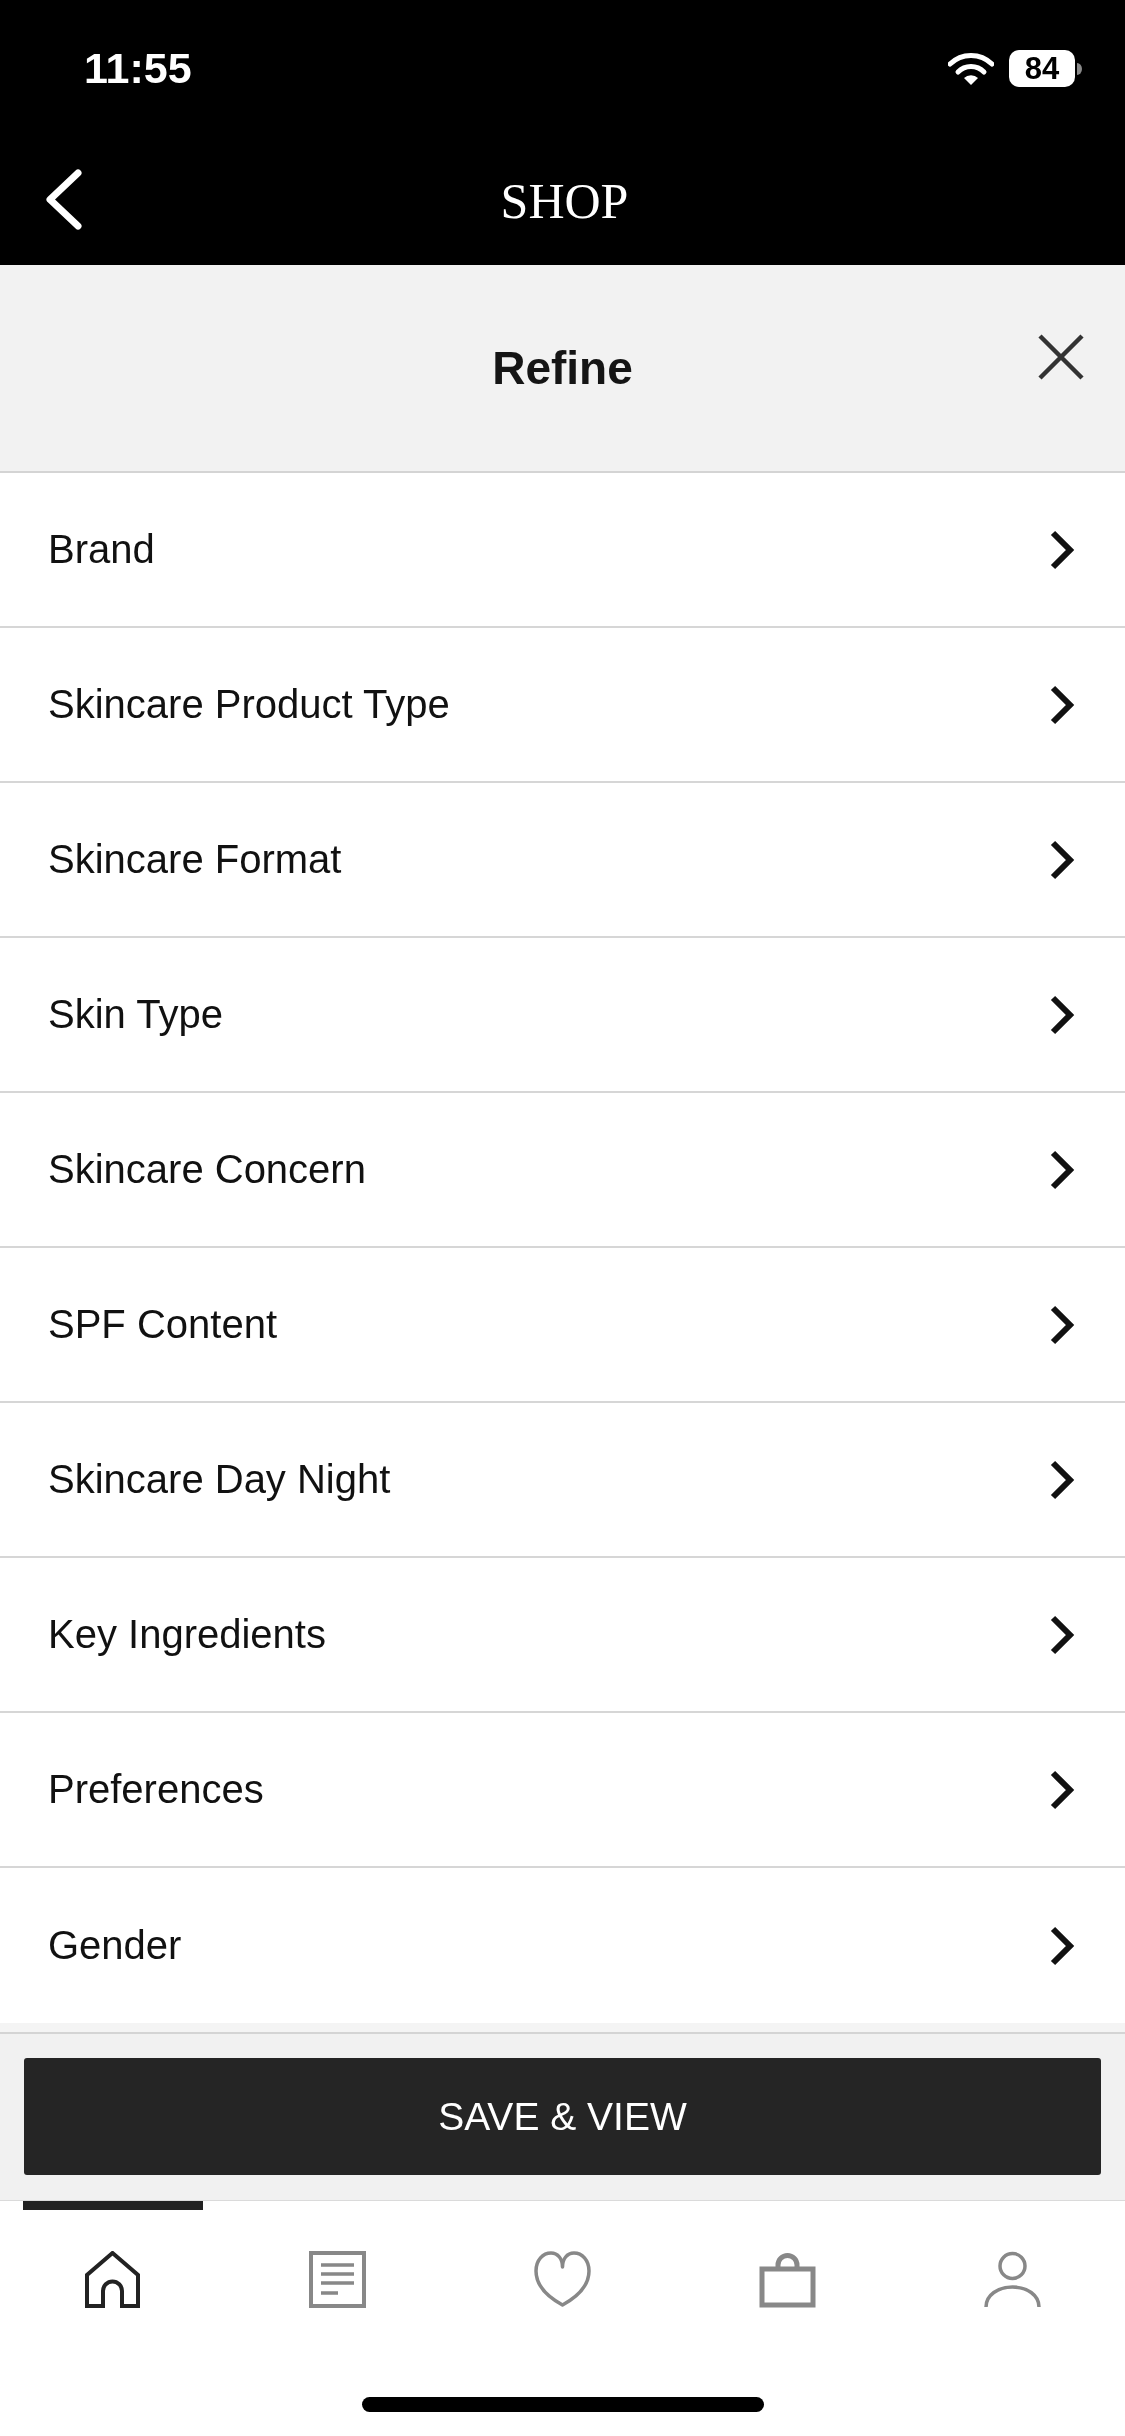 Image resolution: width=1125 pixels, height=2436 pixels. Describe the element at coordinates (337, 2279) in the screenshot. I see `document-icon` at that location.